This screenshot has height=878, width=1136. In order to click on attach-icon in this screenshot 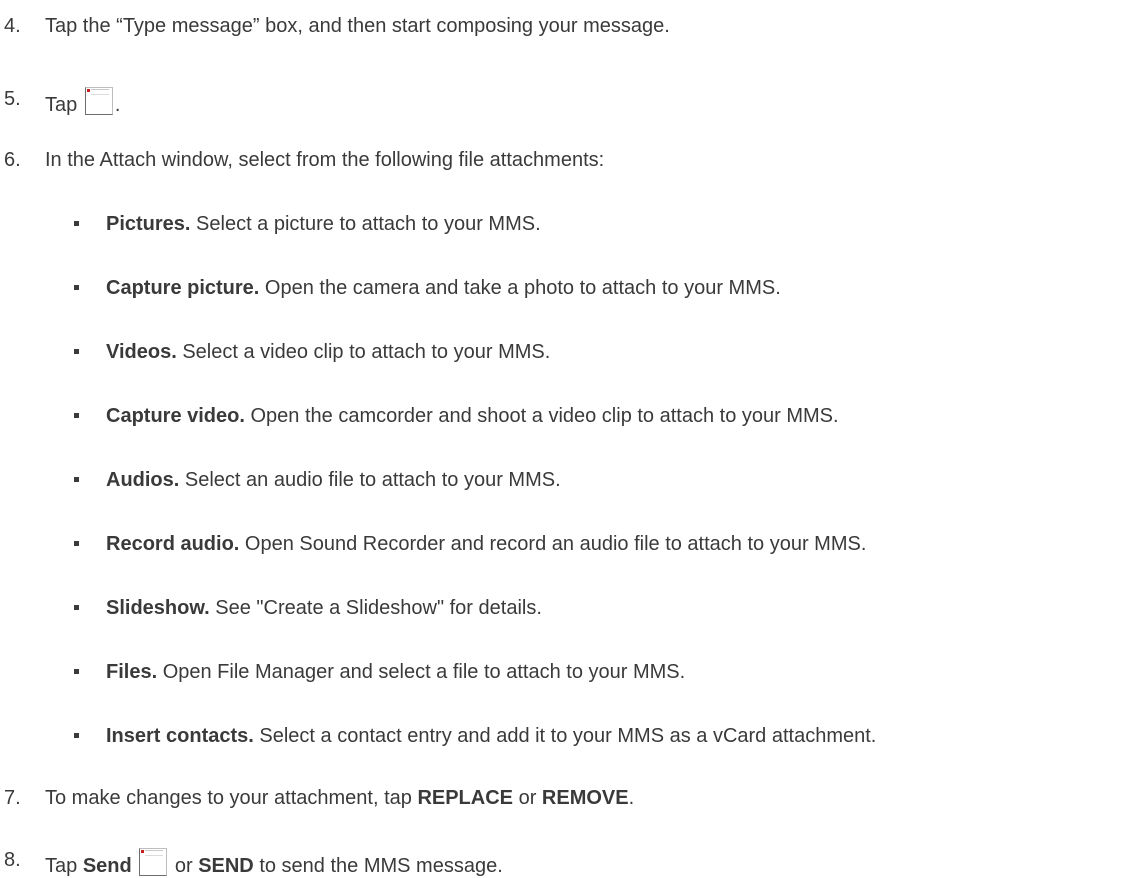, I will do `click(98, 101)`.